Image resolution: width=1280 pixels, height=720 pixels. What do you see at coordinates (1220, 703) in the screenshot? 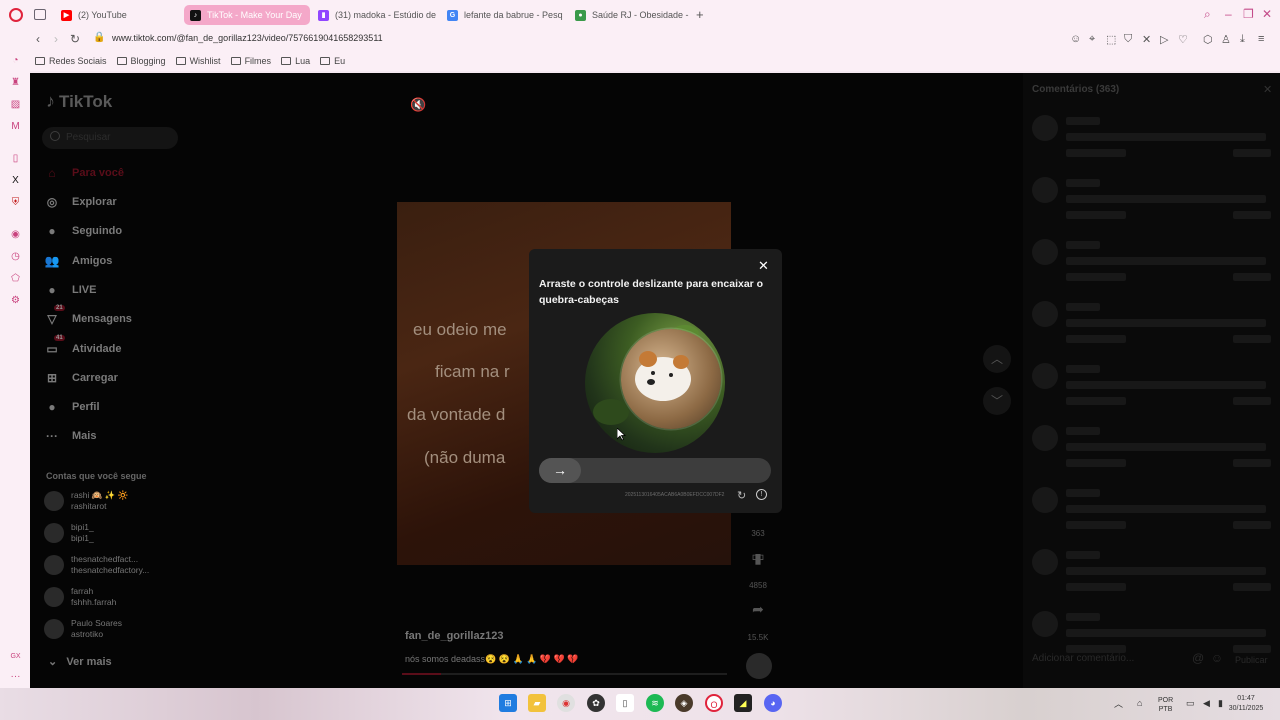
I see `battery-icon: ▮` at bounding box center [1220, 703].